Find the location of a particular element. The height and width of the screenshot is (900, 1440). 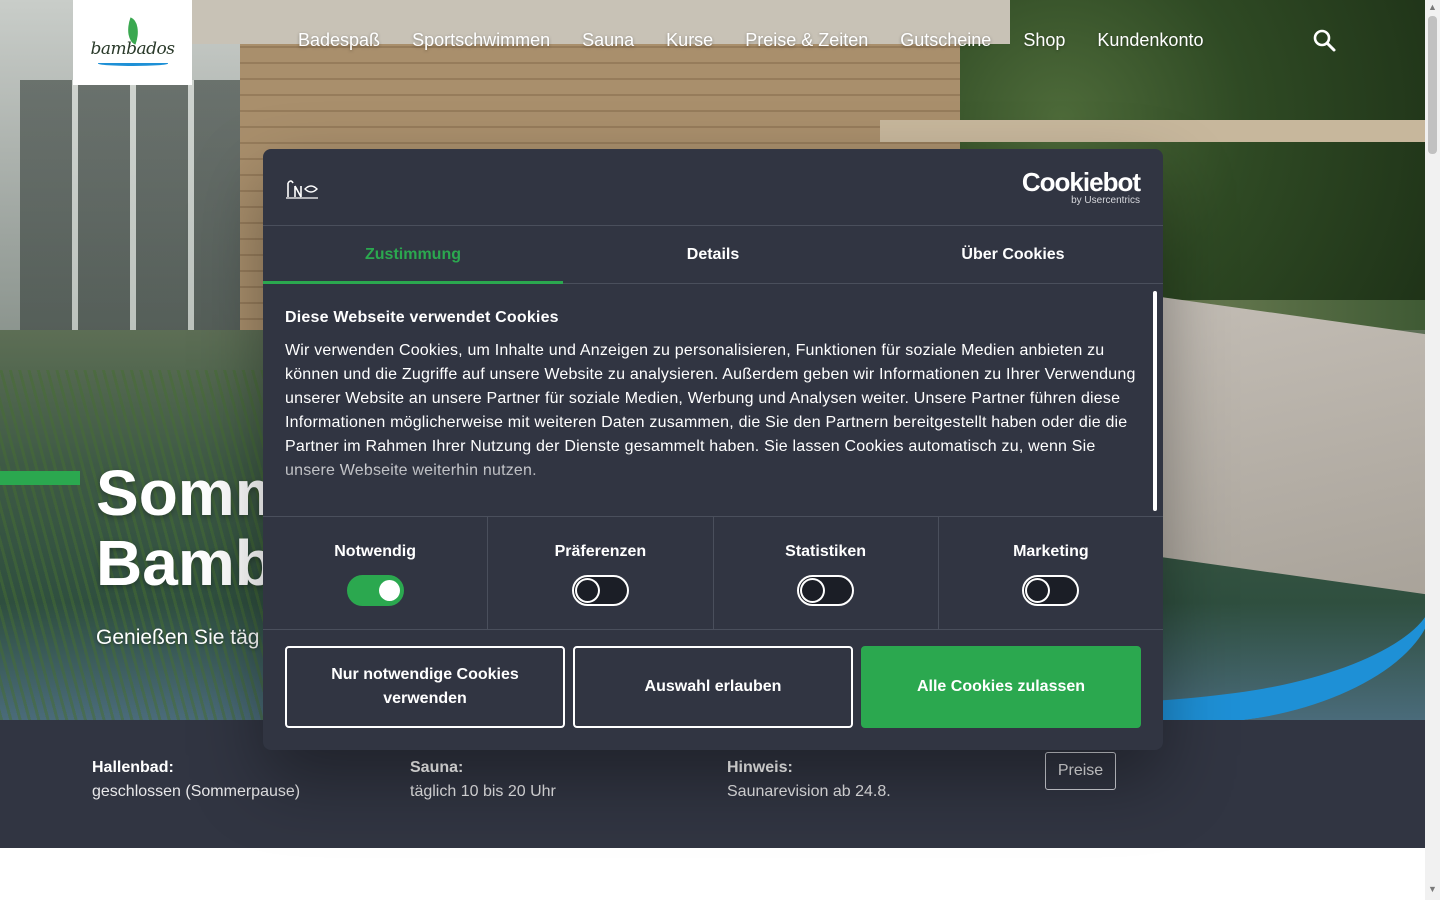

scrollbar-thumb is located at coordinates (1432, 85).